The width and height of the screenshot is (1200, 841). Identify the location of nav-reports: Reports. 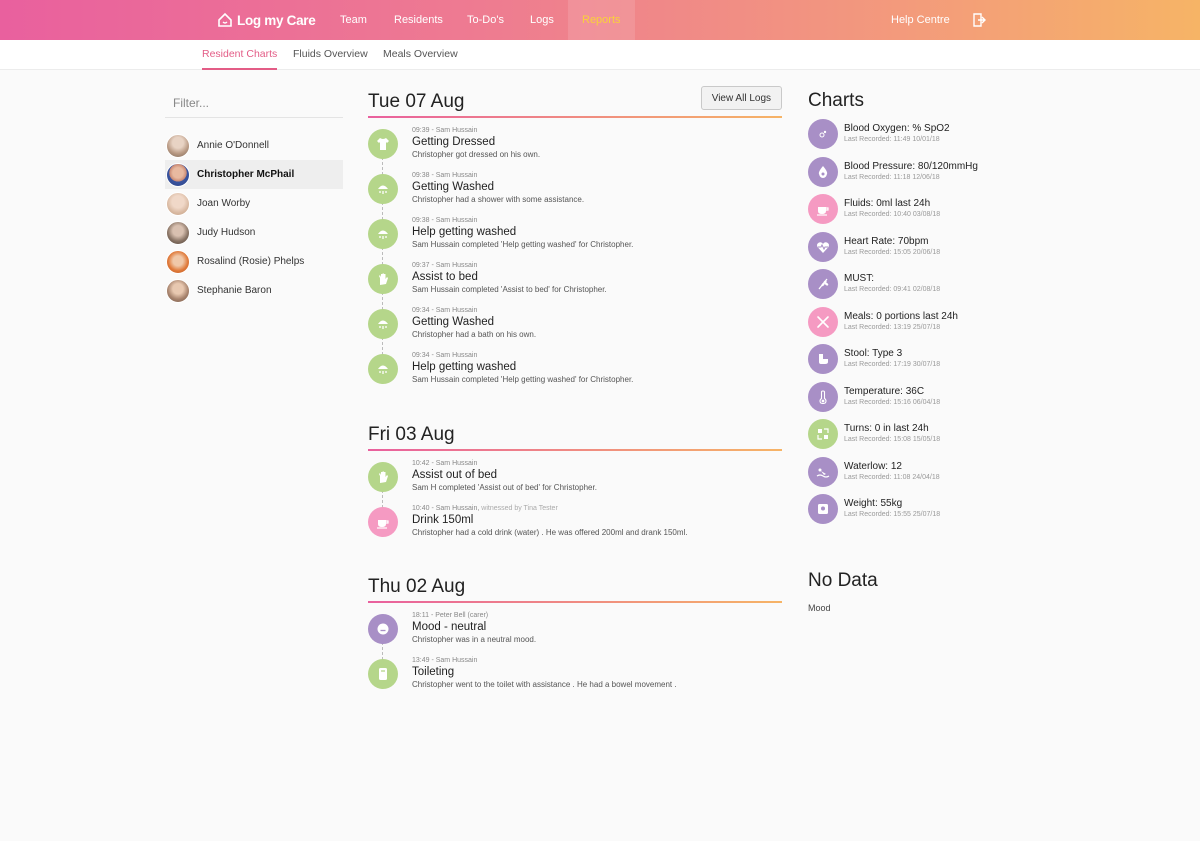
(601, 20).